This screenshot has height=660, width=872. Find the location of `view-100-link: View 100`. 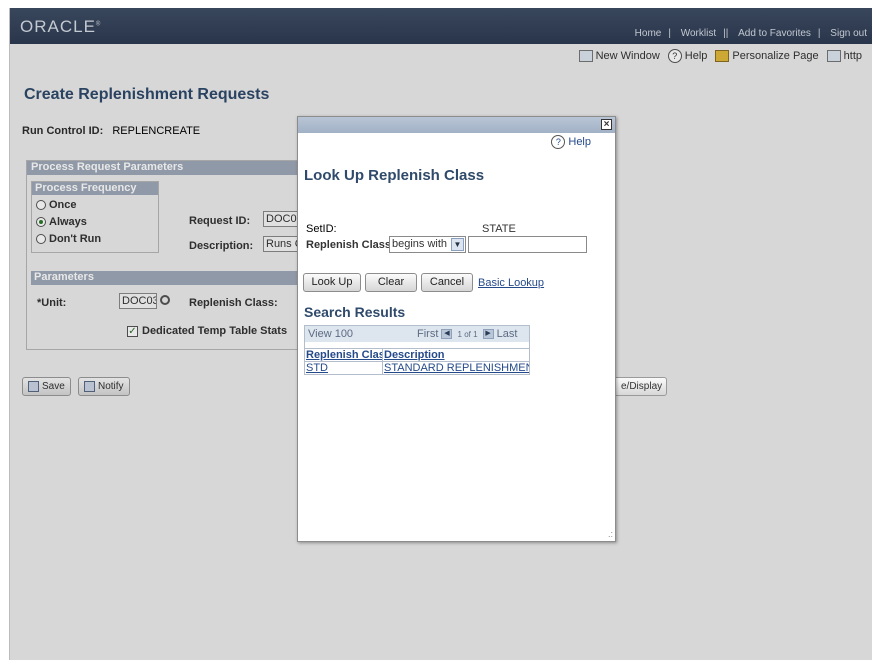

view-100-link: View 100 is located at coordinates (330, 334).